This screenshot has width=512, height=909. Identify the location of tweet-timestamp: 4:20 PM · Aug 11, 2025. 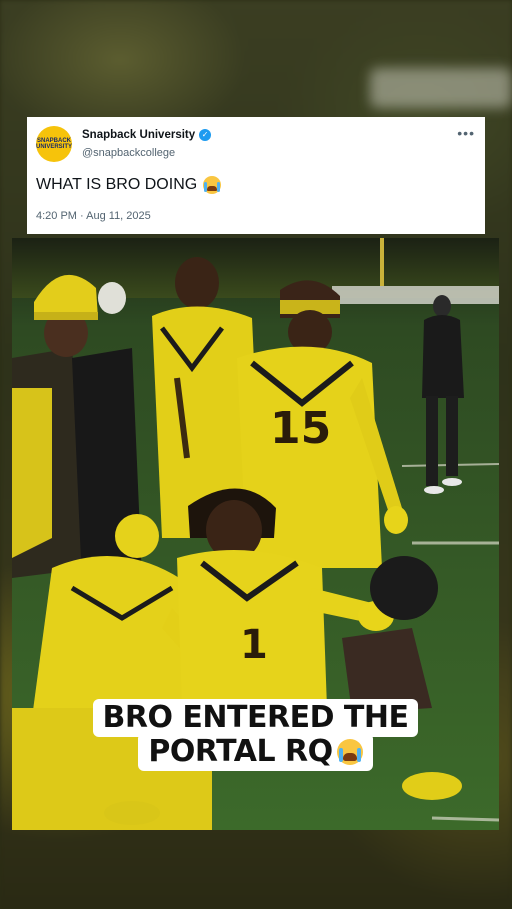
(93, 216).